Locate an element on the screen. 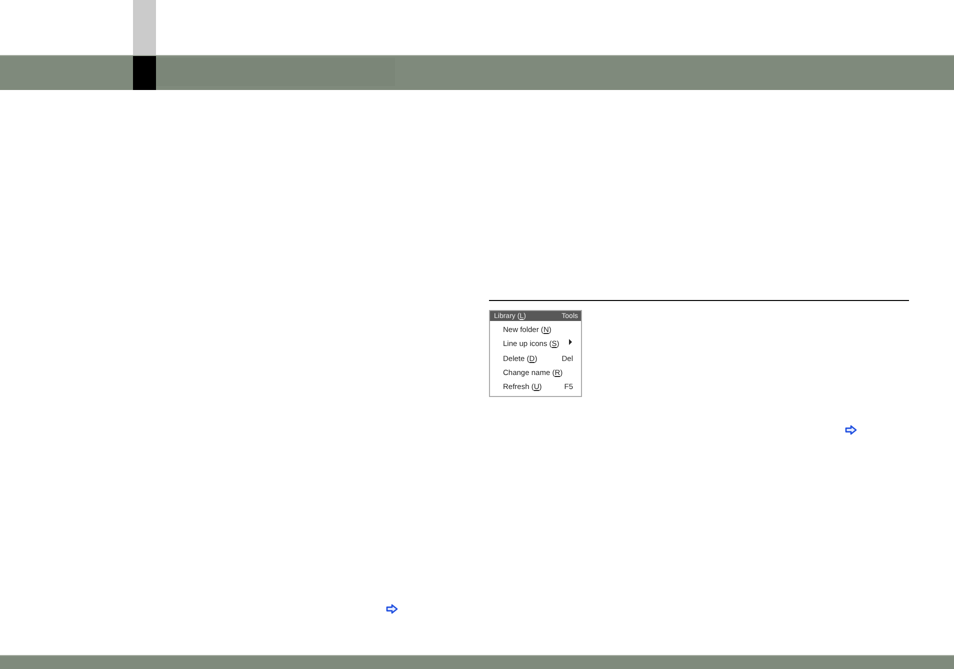 This screenshot has width=954, height=669. header-marker is located at coordinates (144, 73).